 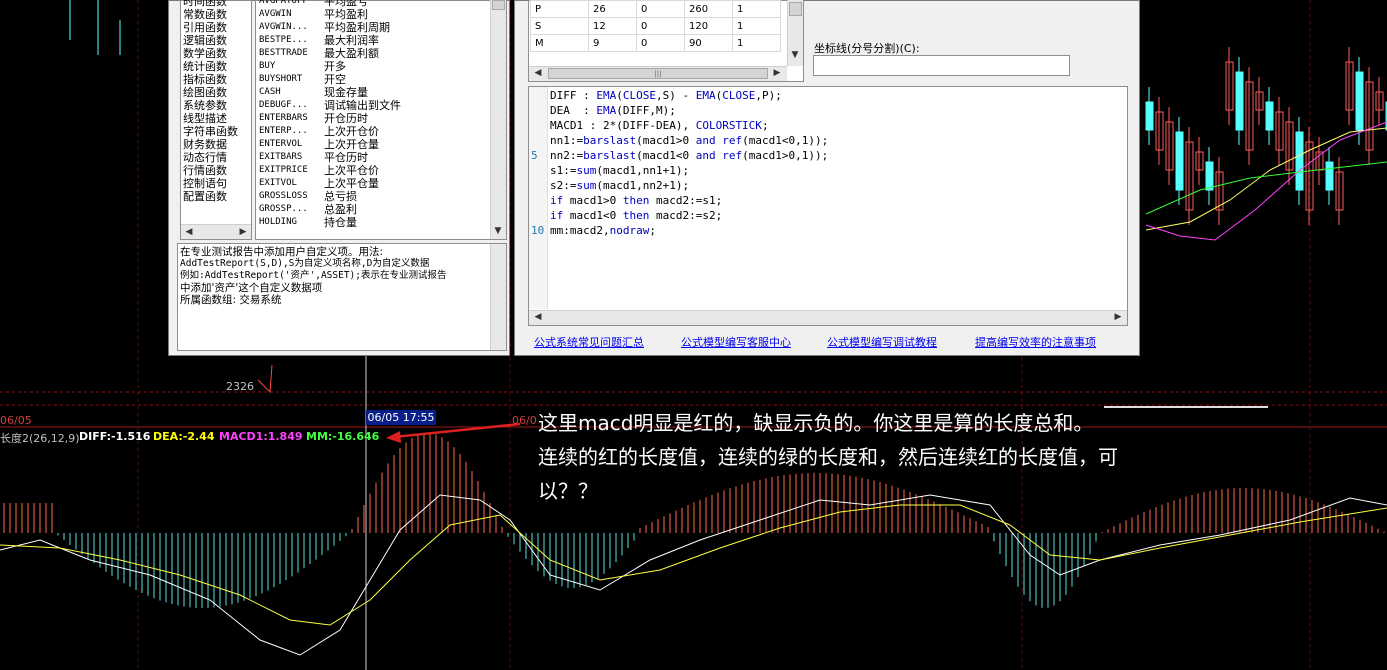 What do you see at coordinates (524, 420) in the screenshot?
I see `date-label-mid: 06/0` at bounding box center [524, 420].